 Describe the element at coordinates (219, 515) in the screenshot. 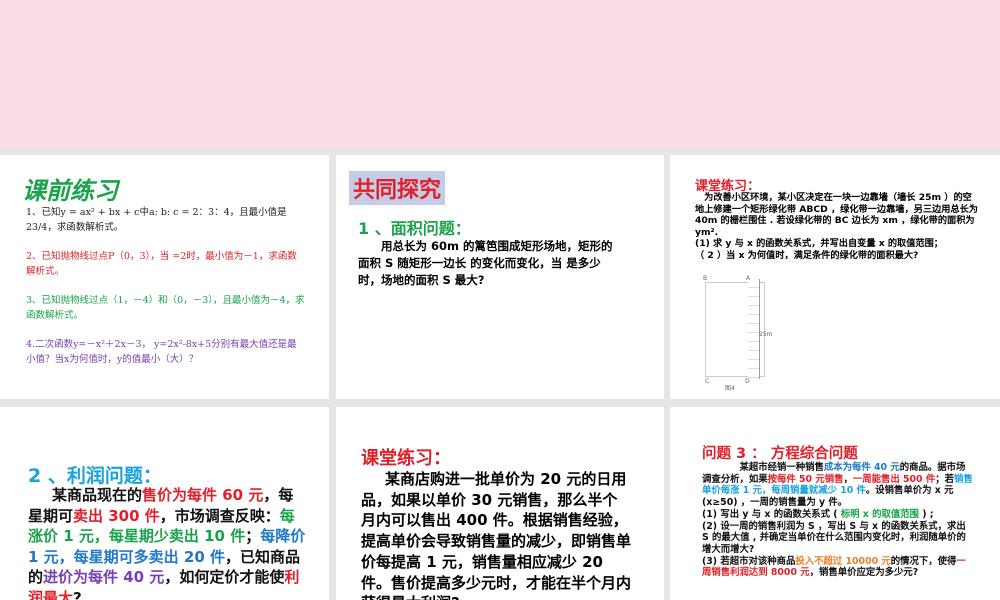

I see `text-segment: ，市场调查反映：` at that location.